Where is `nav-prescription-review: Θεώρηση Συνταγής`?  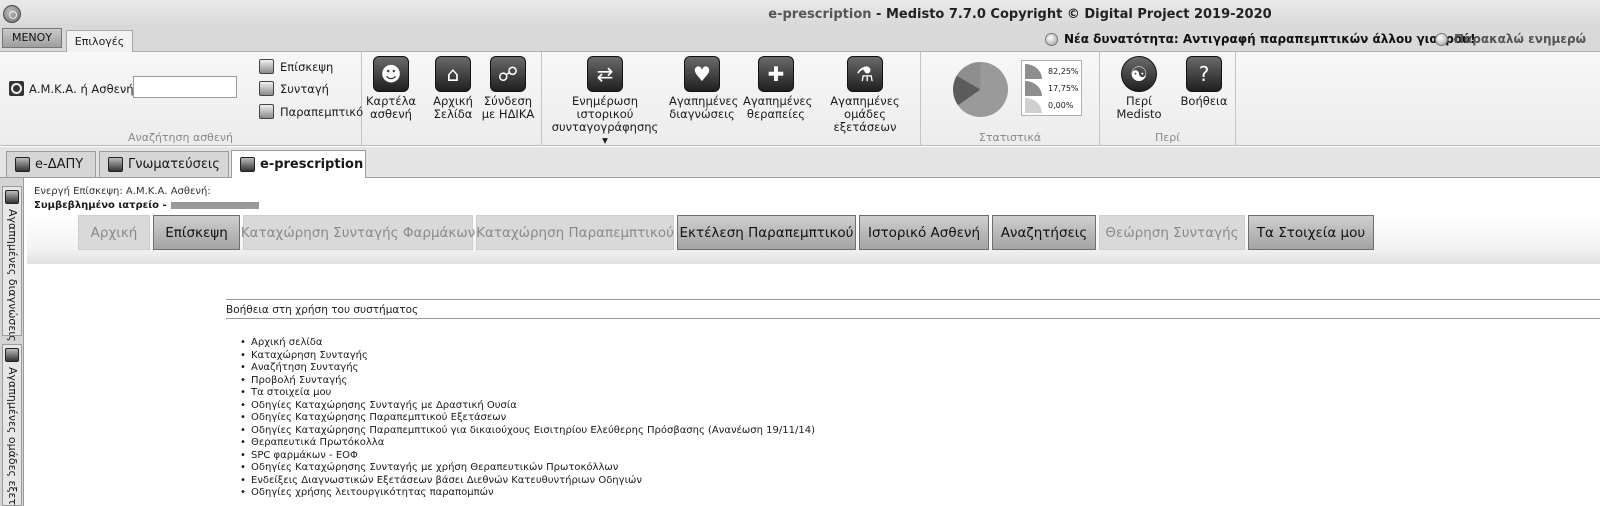 nav-prescription-review: Θεώρηση Συνταγής is located at coordinates (1172, 232).